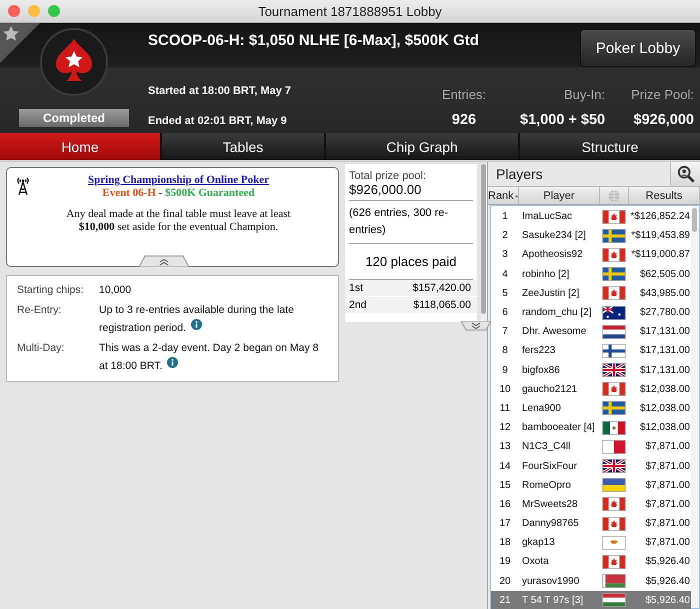  I want to click on result-cell-text: $12,038.00, so click(664, 408).